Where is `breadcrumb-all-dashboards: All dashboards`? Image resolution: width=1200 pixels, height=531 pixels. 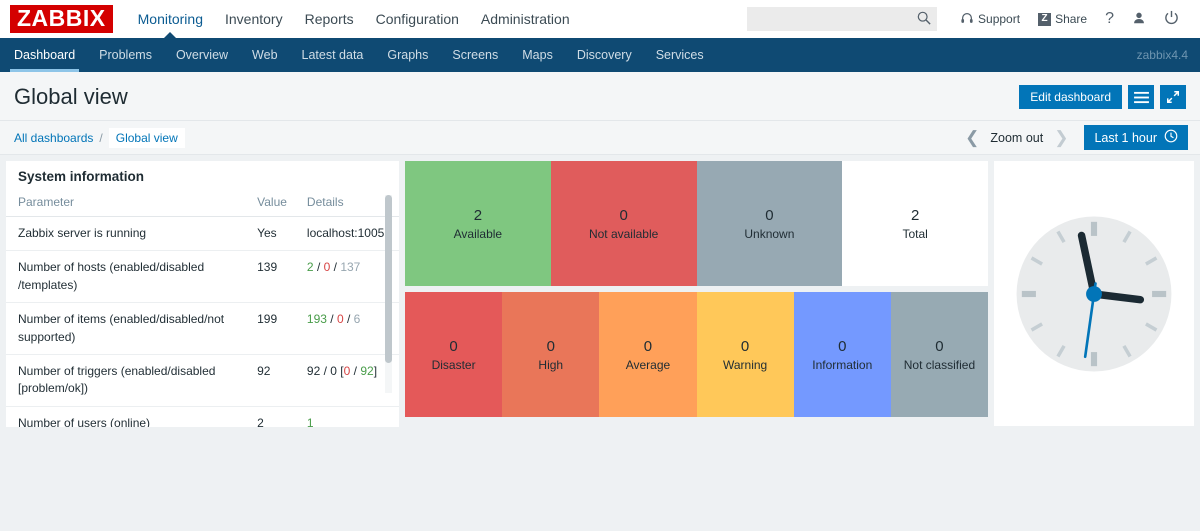
breadcrumb-all-dashboards: All dashboards is located at coordinates (53, 138).